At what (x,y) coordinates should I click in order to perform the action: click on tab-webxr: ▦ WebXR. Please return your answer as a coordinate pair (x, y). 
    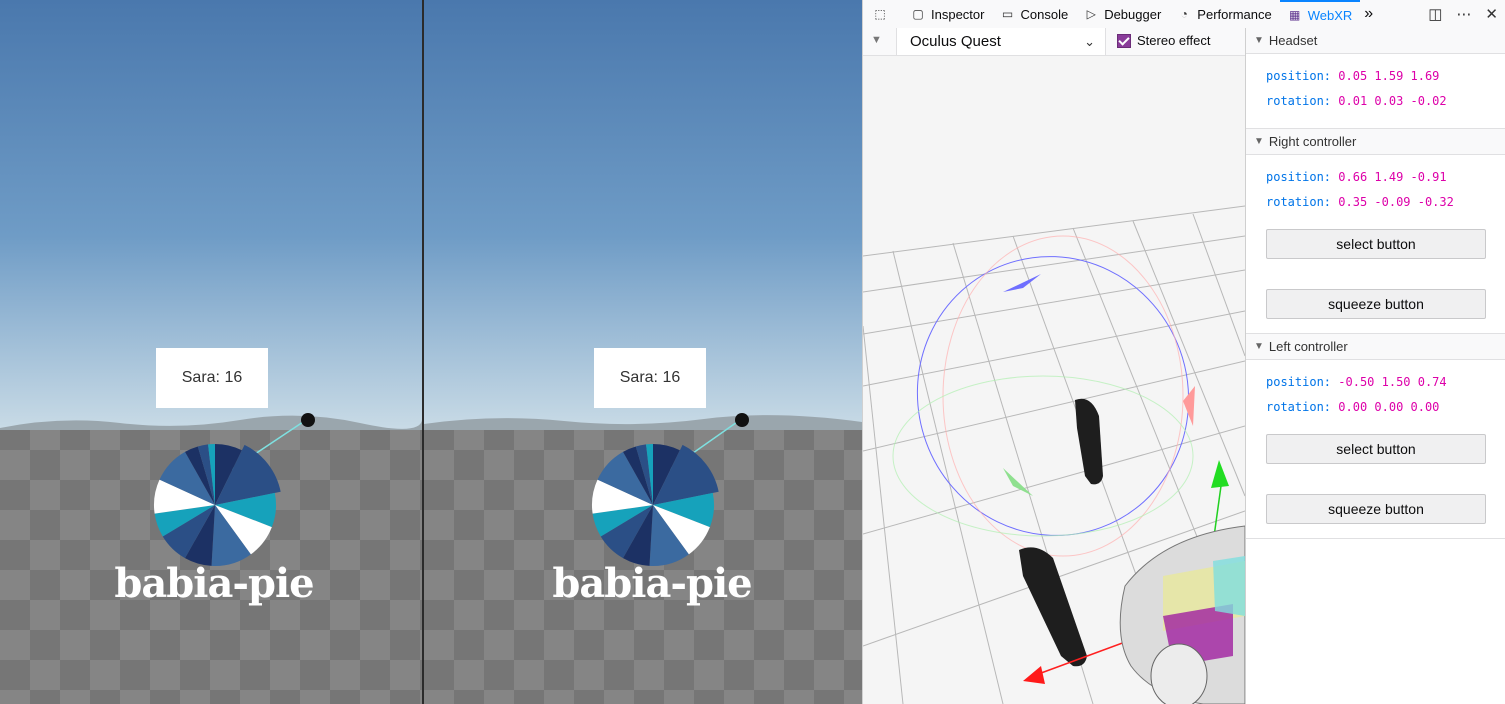
    Looking at the image, I should click on (1320, 14).